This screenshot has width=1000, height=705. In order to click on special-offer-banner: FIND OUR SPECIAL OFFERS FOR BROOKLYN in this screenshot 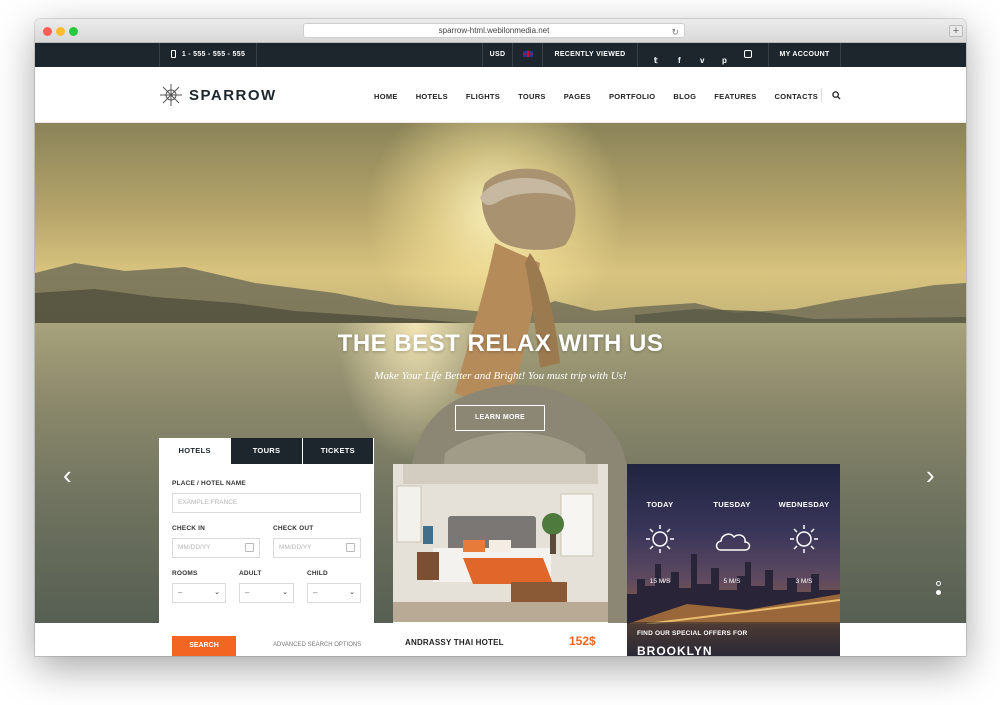, I will do `click(733, 639)`.